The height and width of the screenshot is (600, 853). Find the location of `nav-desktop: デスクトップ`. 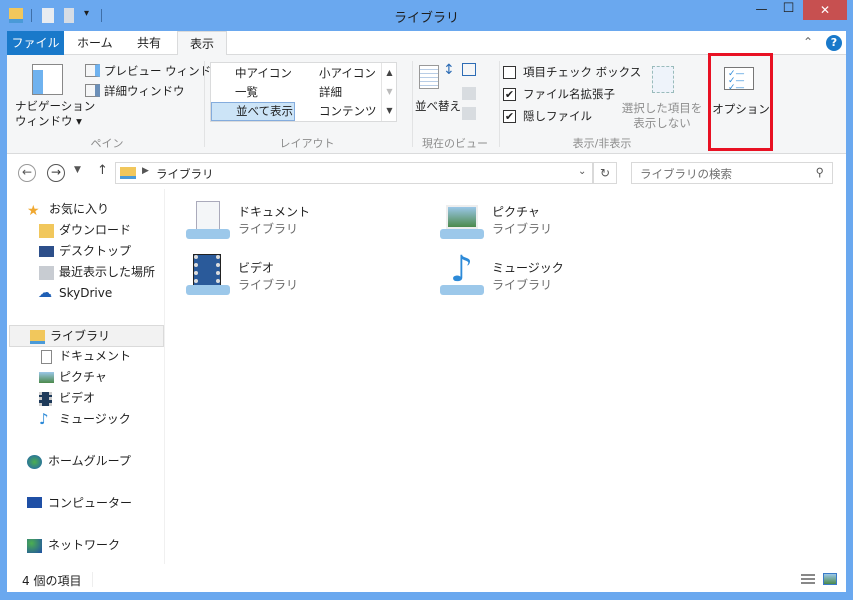

nav-desktop: デスクトップ is located at coordinates (82, 251).